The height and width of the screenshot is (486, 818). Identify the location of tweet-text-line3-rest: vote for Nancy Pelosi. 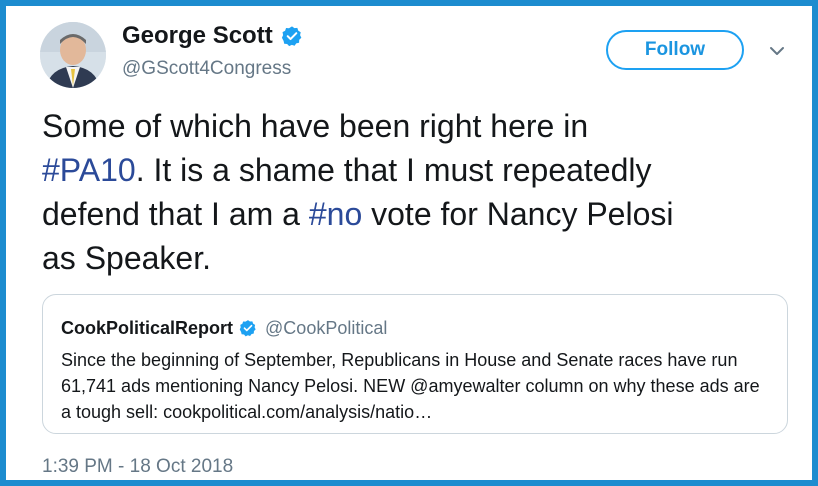
(518, 214).